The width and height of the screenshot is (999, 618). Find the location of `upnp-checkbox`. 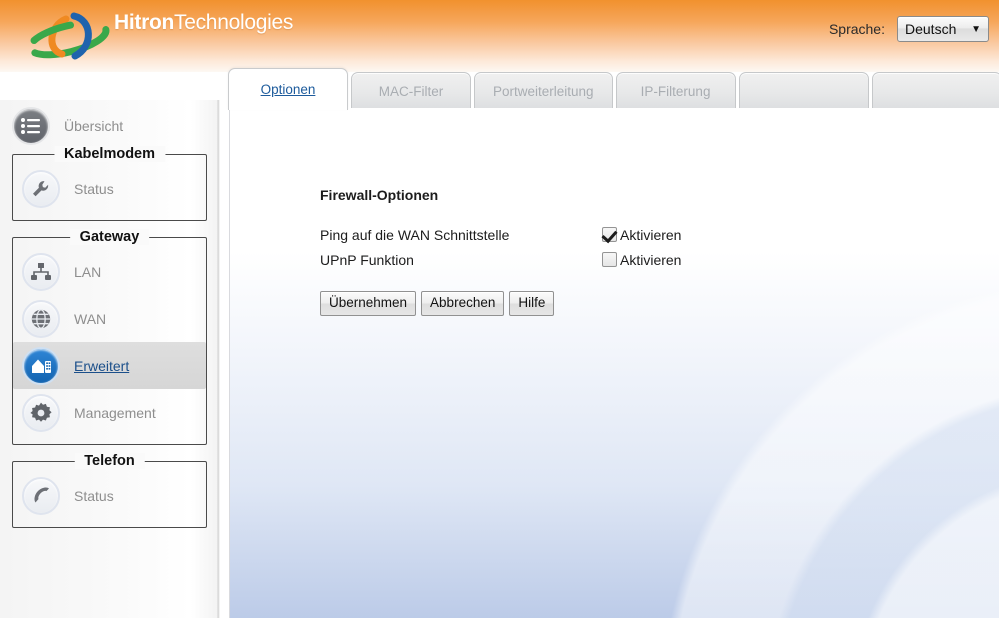

upnp-checkbox is located at coordinates (609, 259).